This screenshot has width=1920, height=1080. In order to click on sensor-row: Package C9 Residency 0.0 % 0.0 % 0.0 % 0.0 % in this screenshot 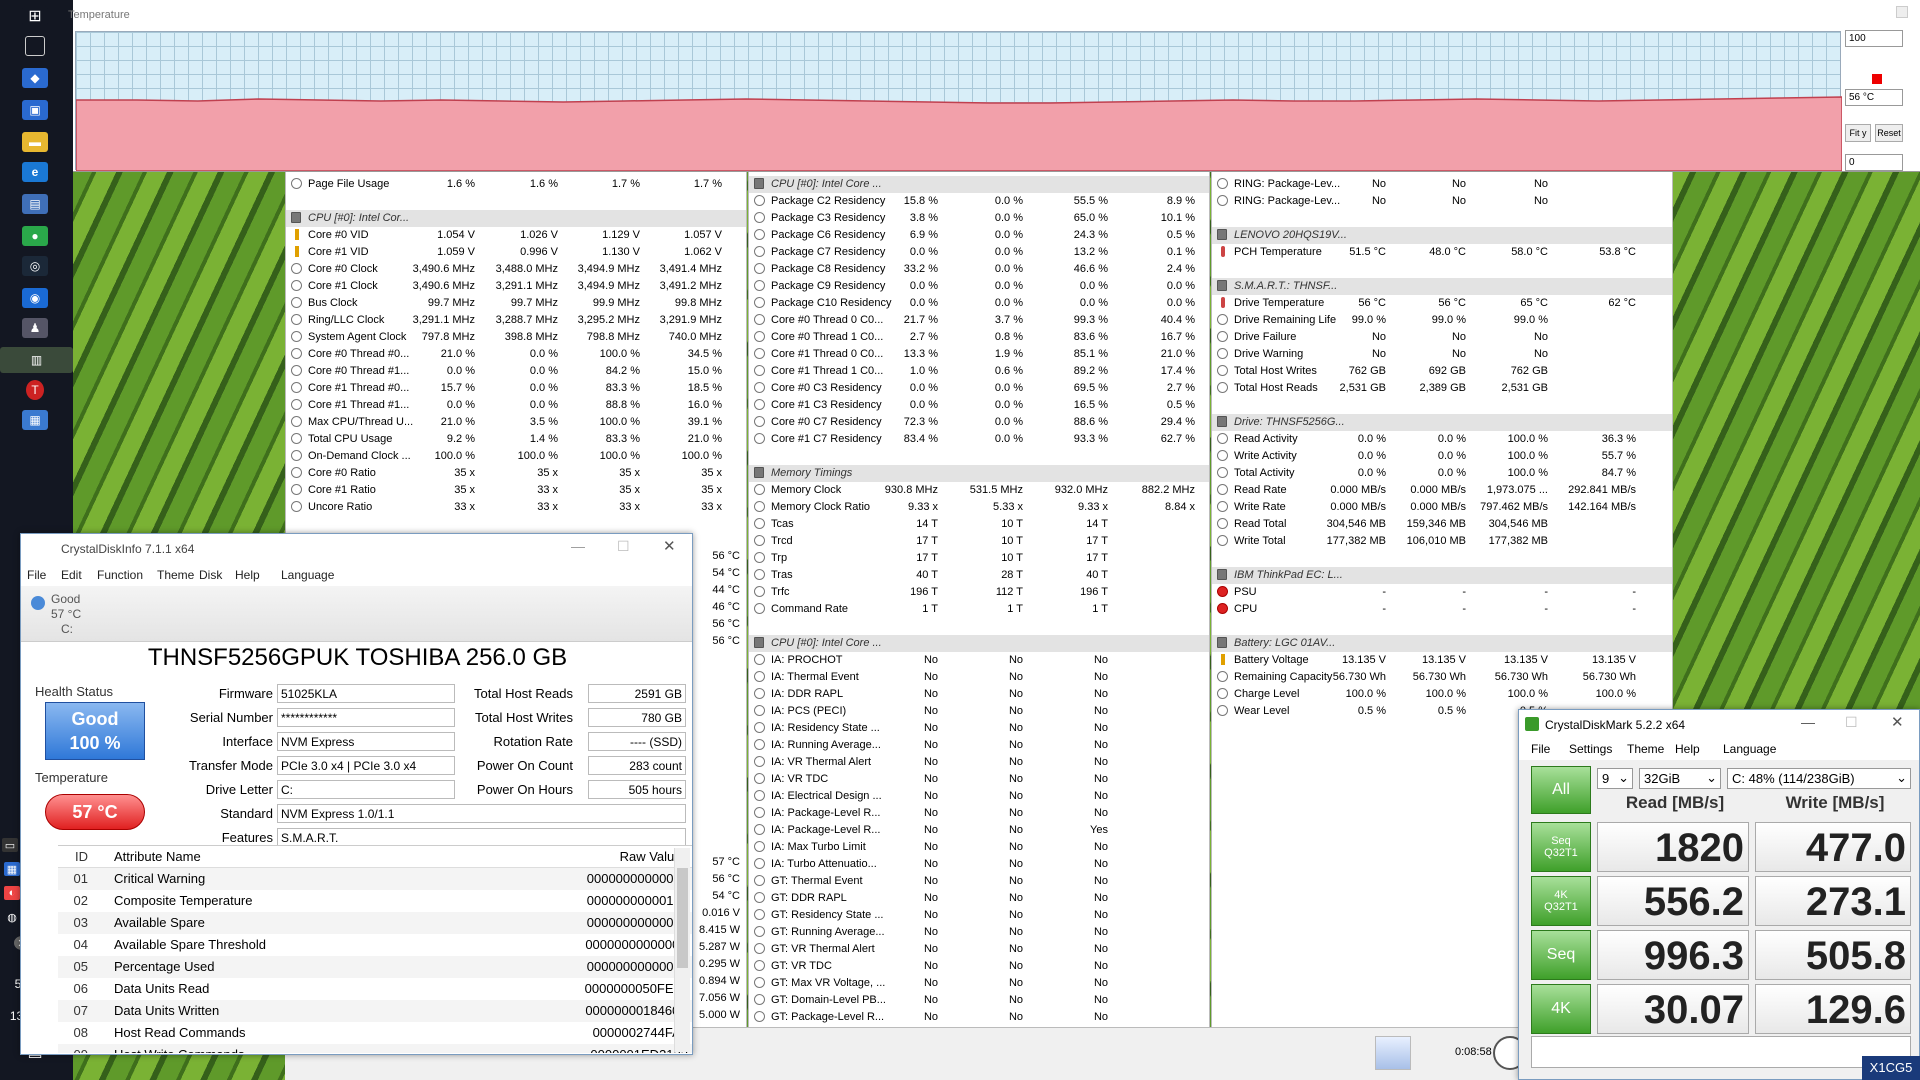, I will do `click(979, 286)`.